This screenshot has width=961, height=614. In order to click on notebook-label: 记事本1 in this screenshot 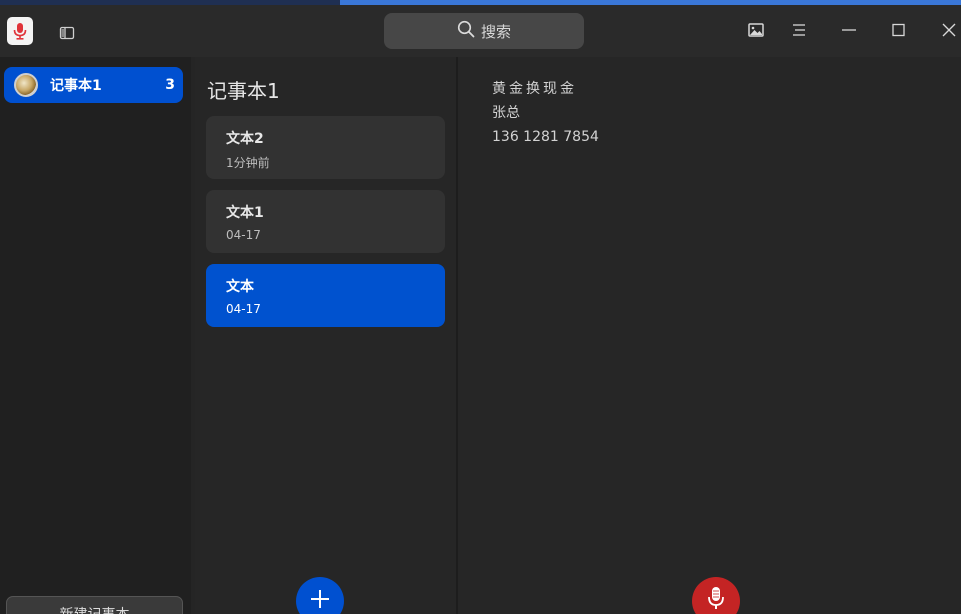, I will do `click(76, 86)`.